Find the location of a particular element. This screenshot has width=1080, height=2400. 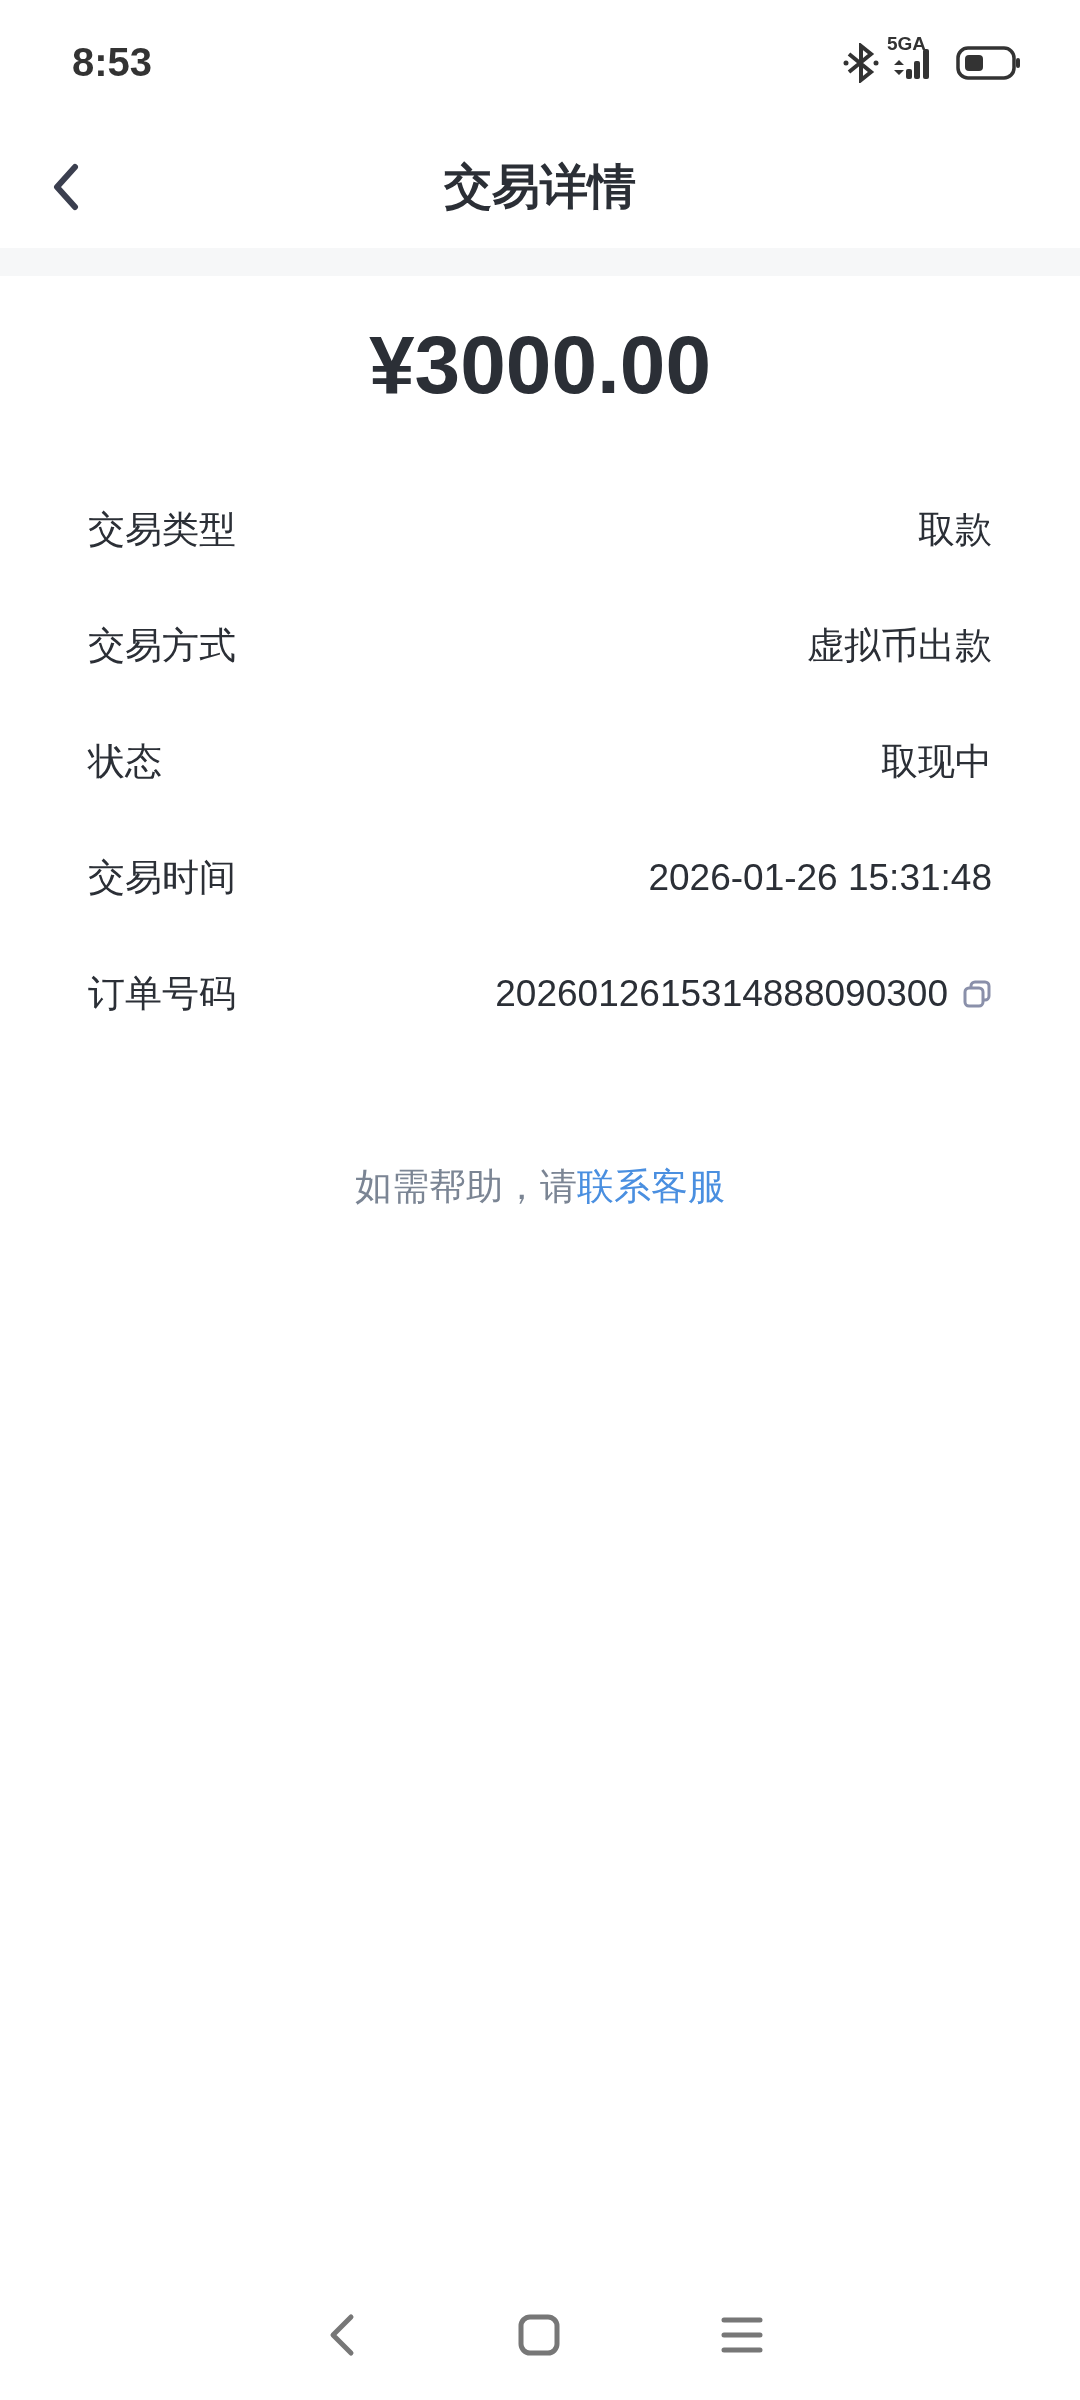

detail-value: 取款 is located at coordinates (955, 530).